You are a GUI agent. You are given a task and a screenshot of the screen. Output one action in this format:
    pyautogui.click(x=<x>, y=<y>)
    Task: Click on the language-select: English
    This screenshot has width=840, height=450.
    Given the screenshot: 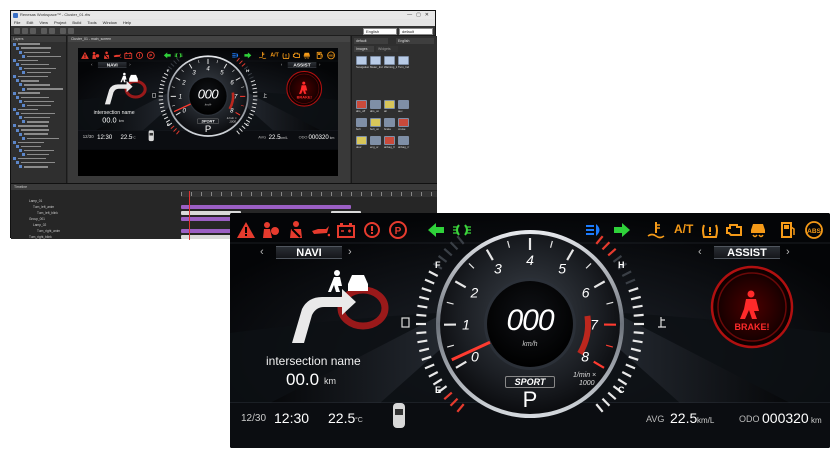 What is the action you would take?
    pyautogui.click(x=380, y=31)
    